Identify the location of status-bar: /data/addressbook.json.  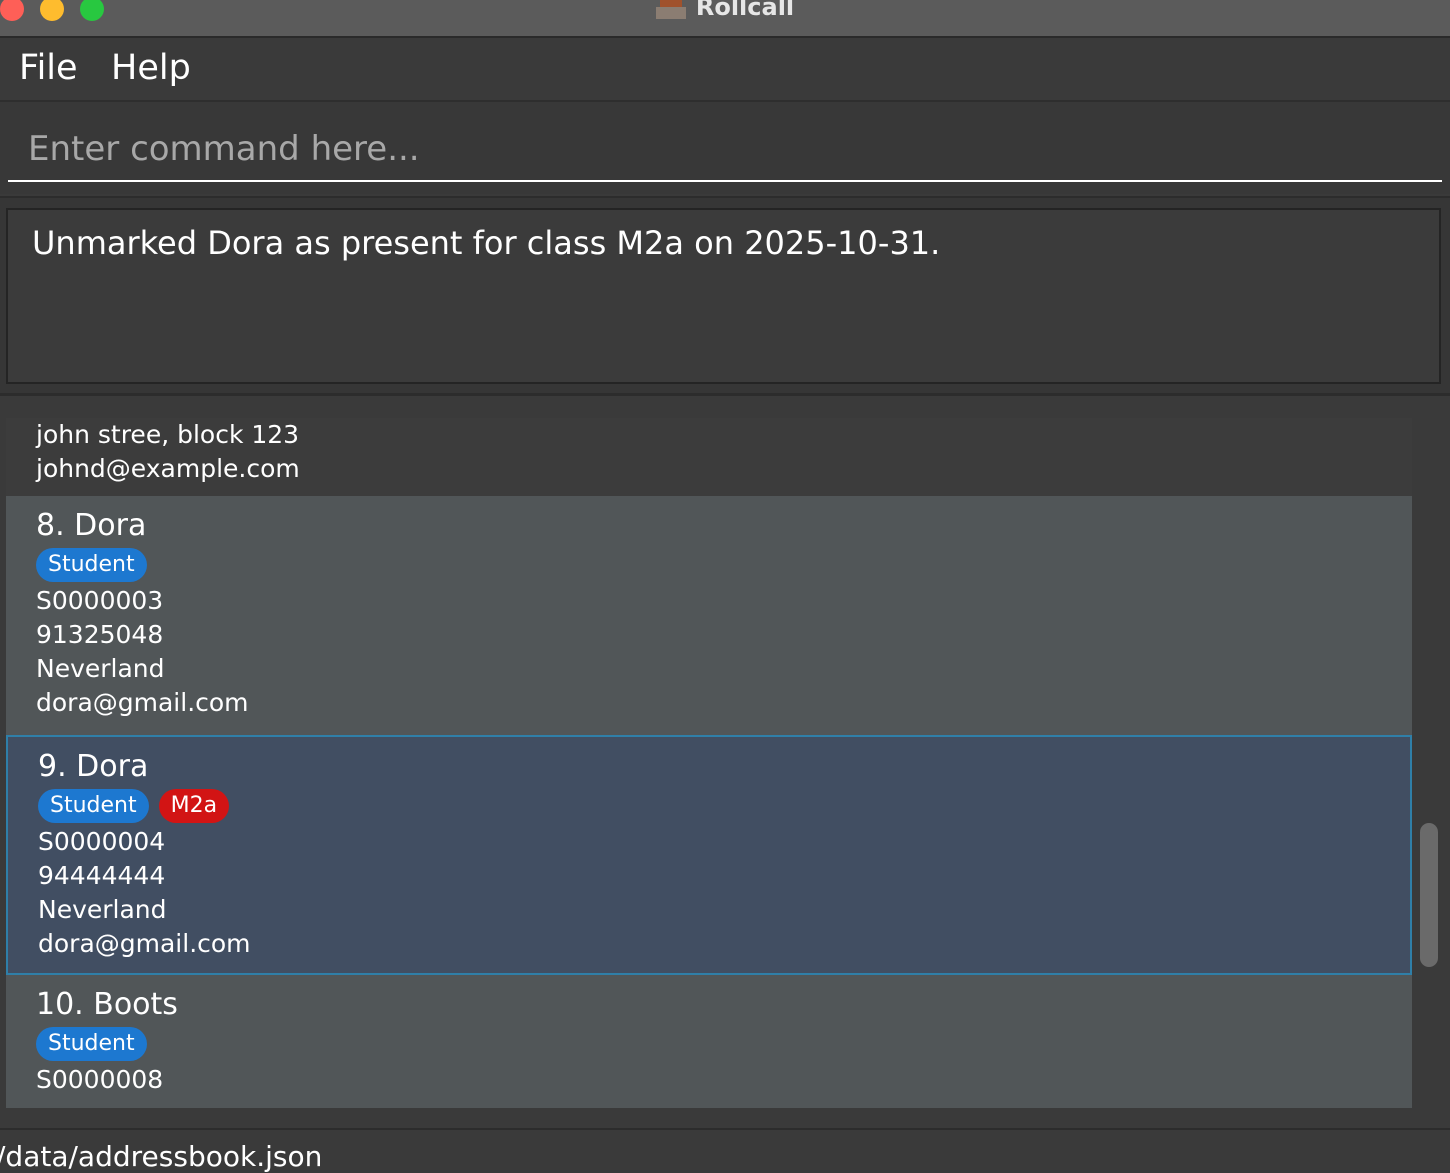
(725, 1150).